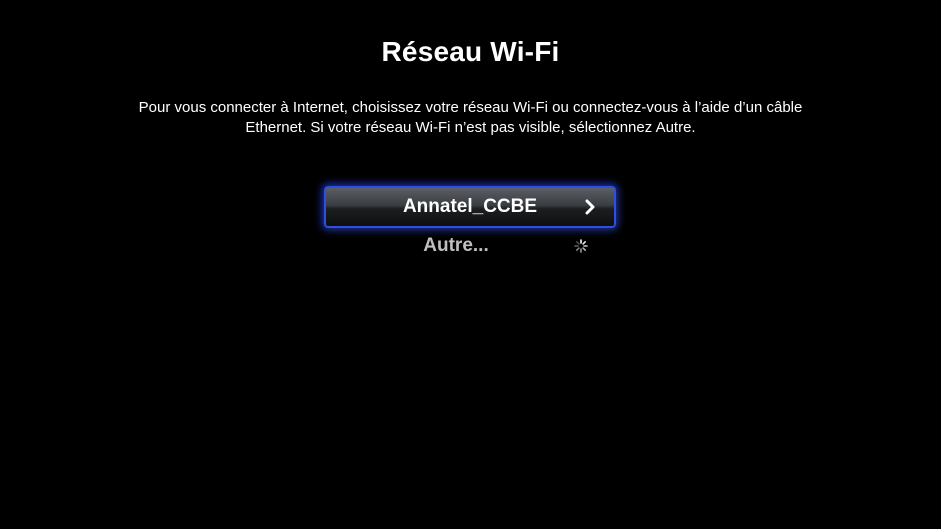 The height and width of the screenshot is (529, 941). I want to click on network-item-label: Annatel_CCBE, so click(470, 206).